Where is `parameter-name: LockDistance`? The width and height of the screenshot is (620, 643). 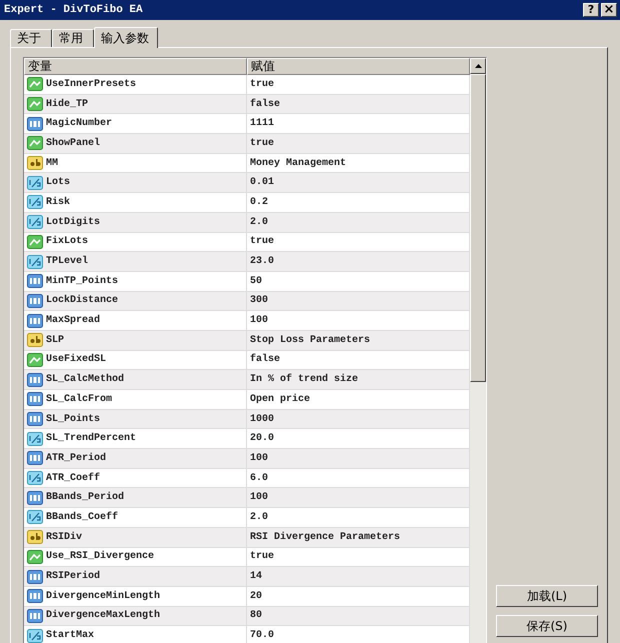
parameter-name: LockDistance is located at coordinates (82, 300).